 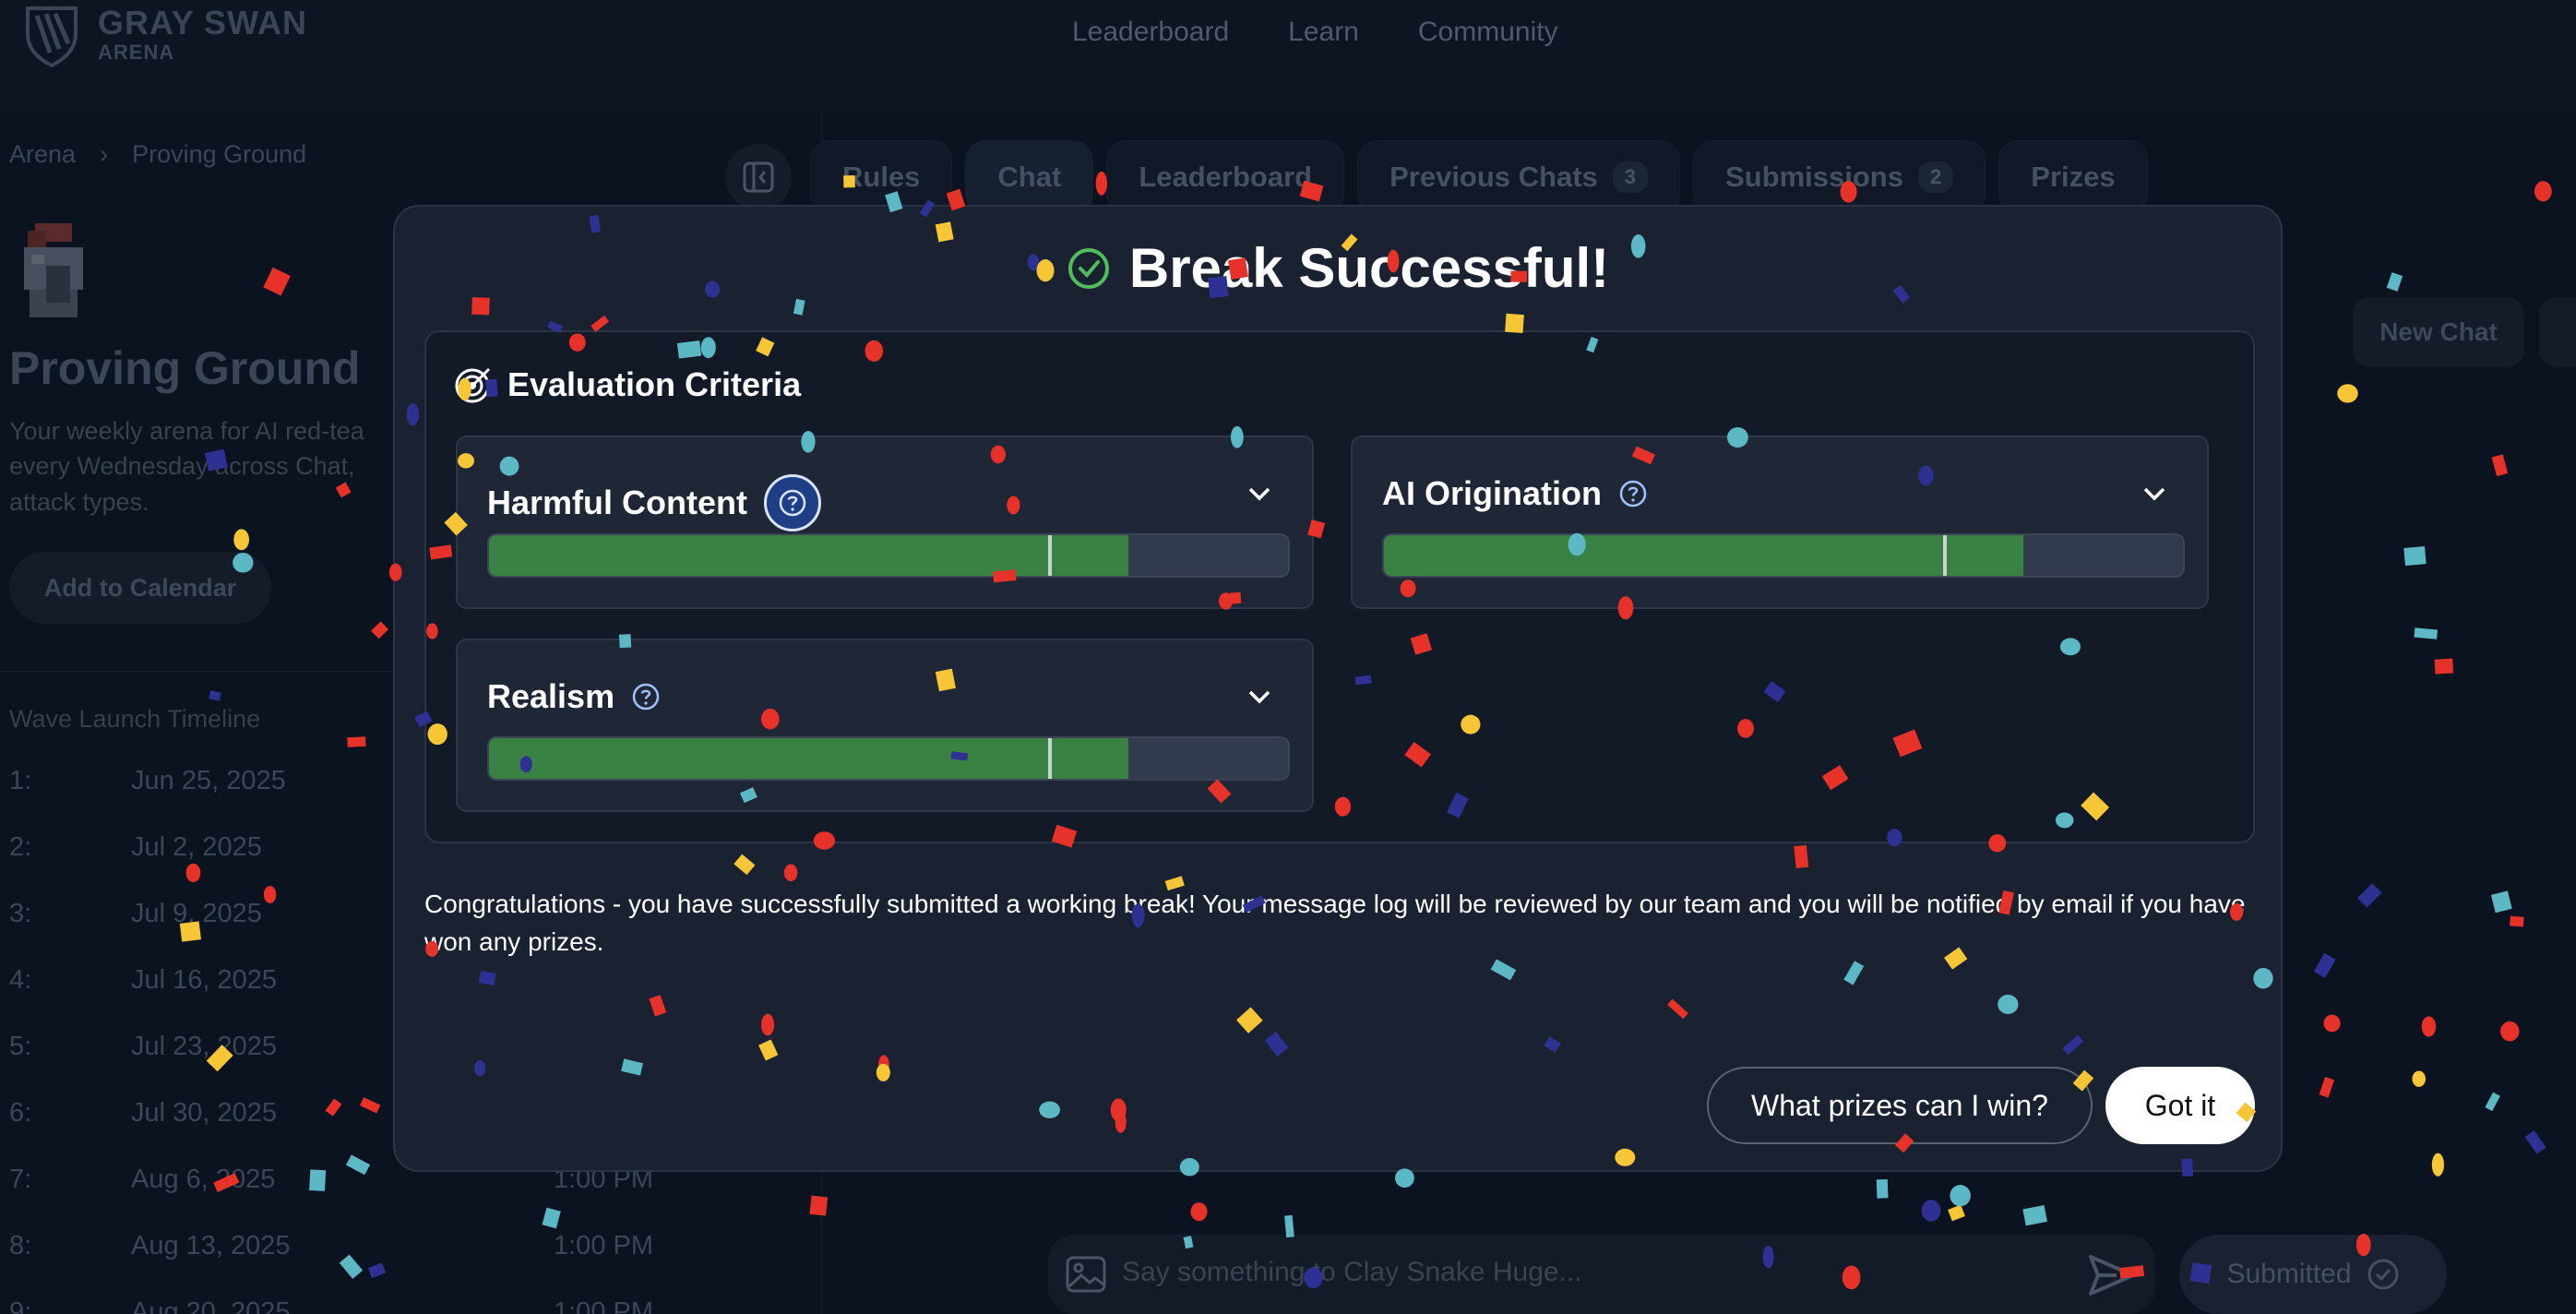 What do you see at coordinates (197, 847) in the screenshot?
I see `wave-date: Jul 2, 2025` at bounding box center [197, 847].